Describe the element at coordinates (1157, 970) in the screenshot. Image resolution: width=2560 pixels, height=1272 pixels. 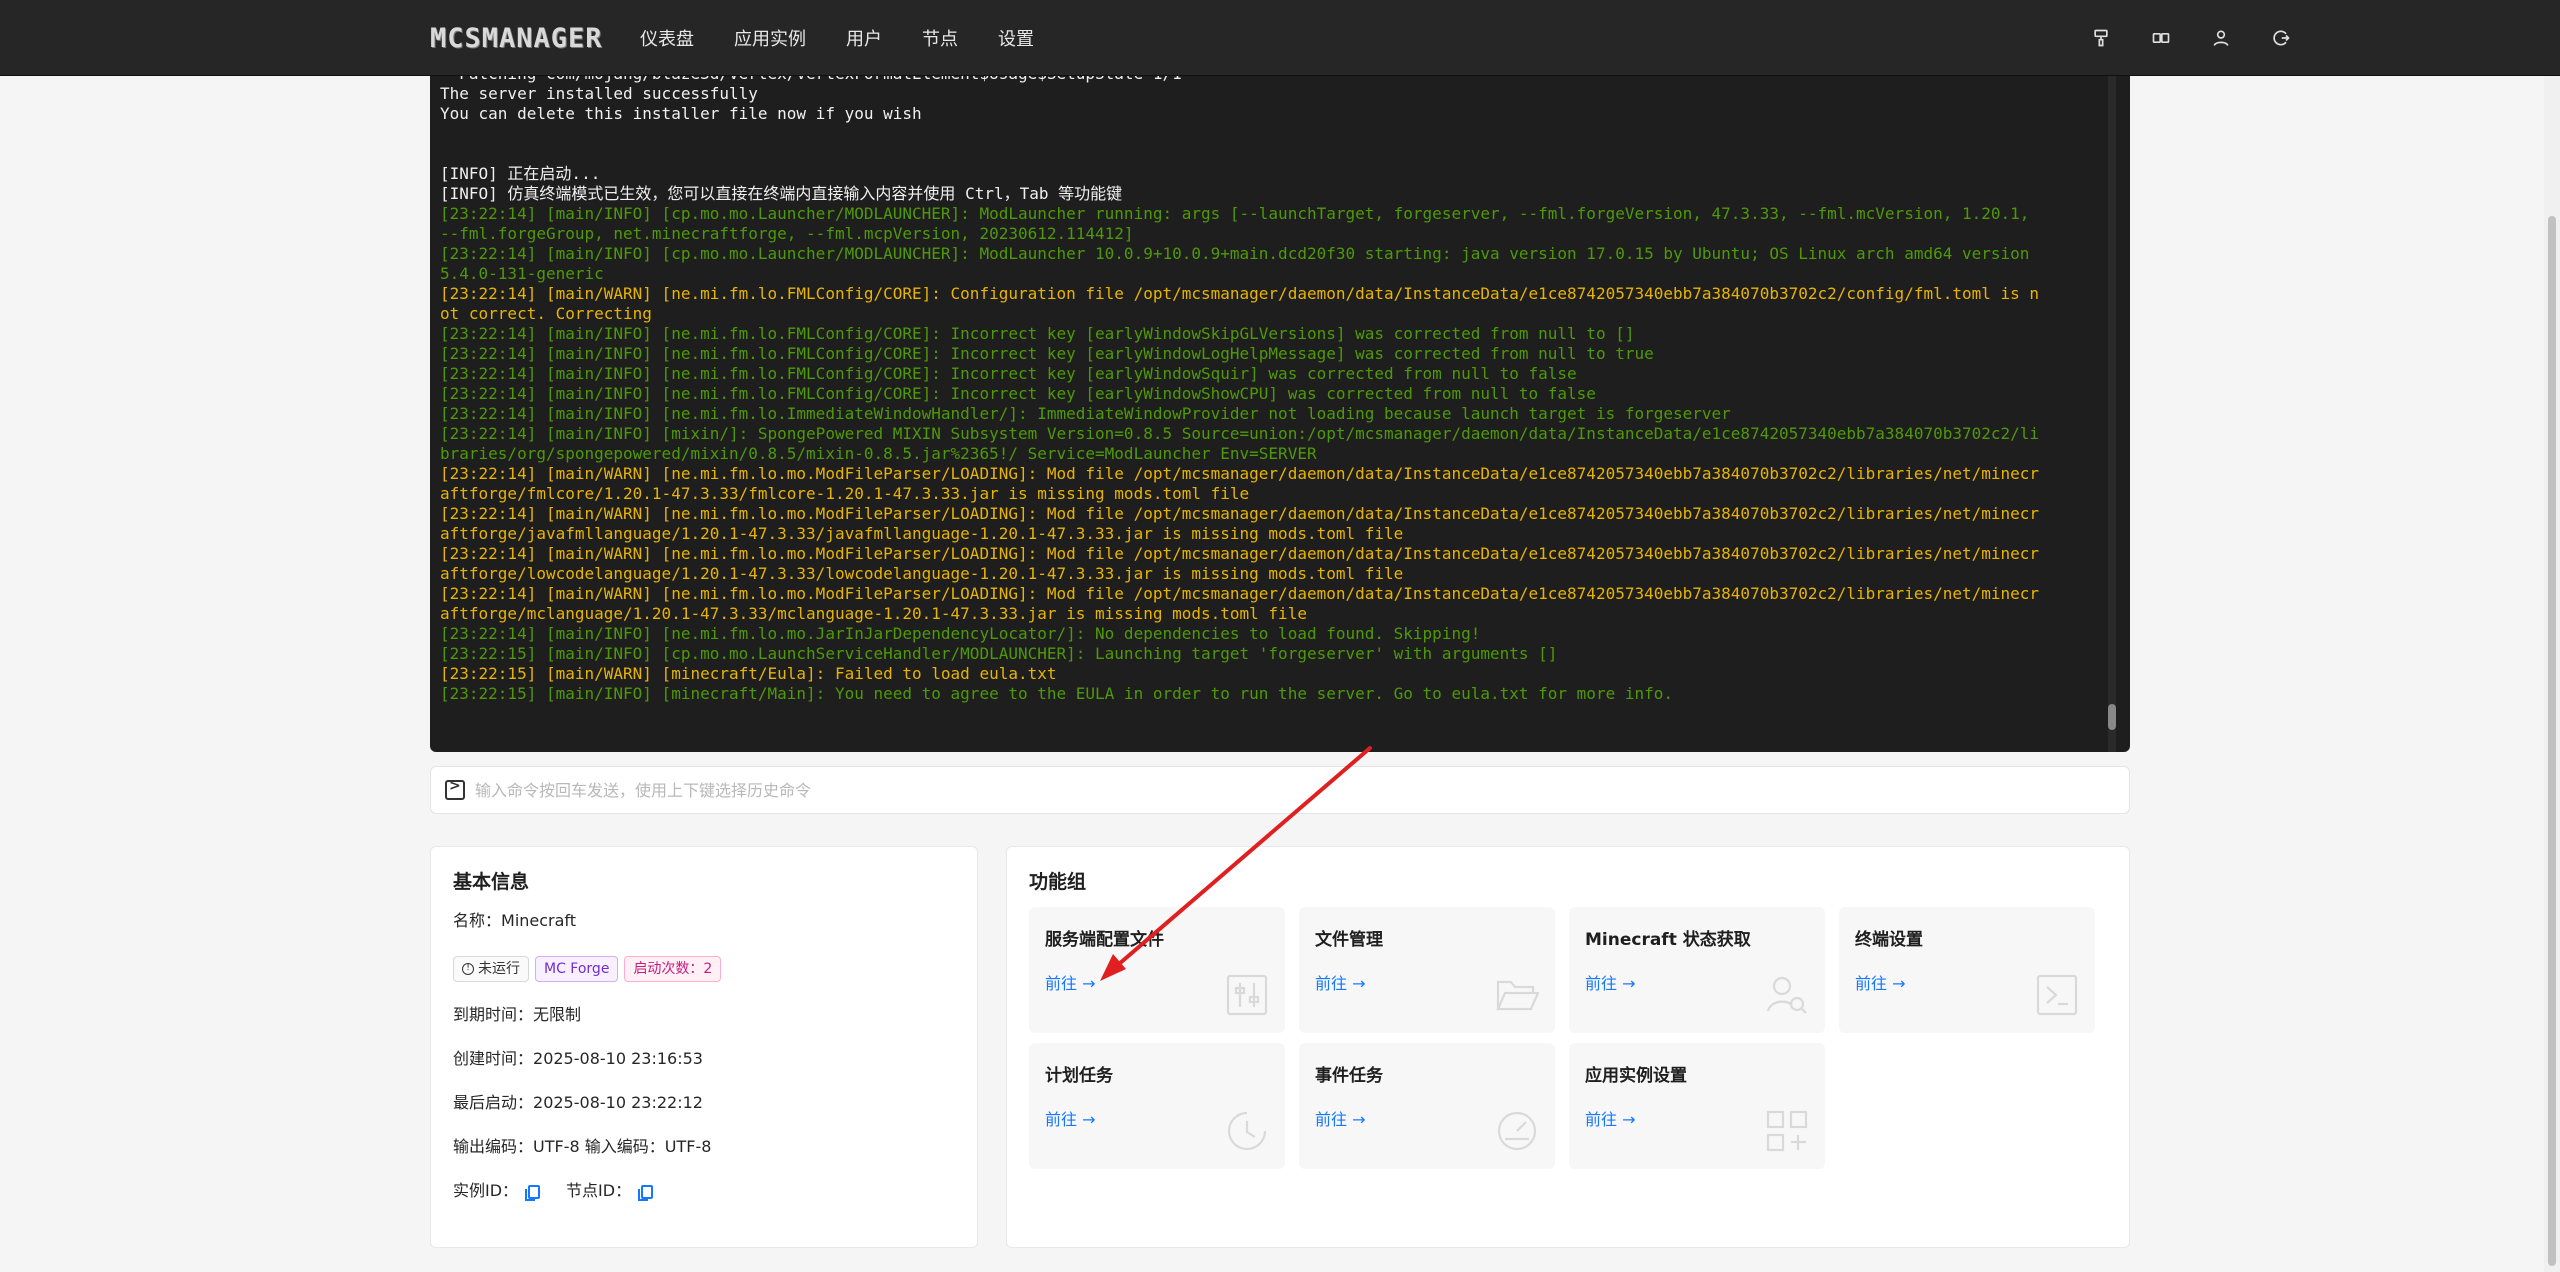
I see `tile-server-config: 服务端配置文件 前往 →` at that location.